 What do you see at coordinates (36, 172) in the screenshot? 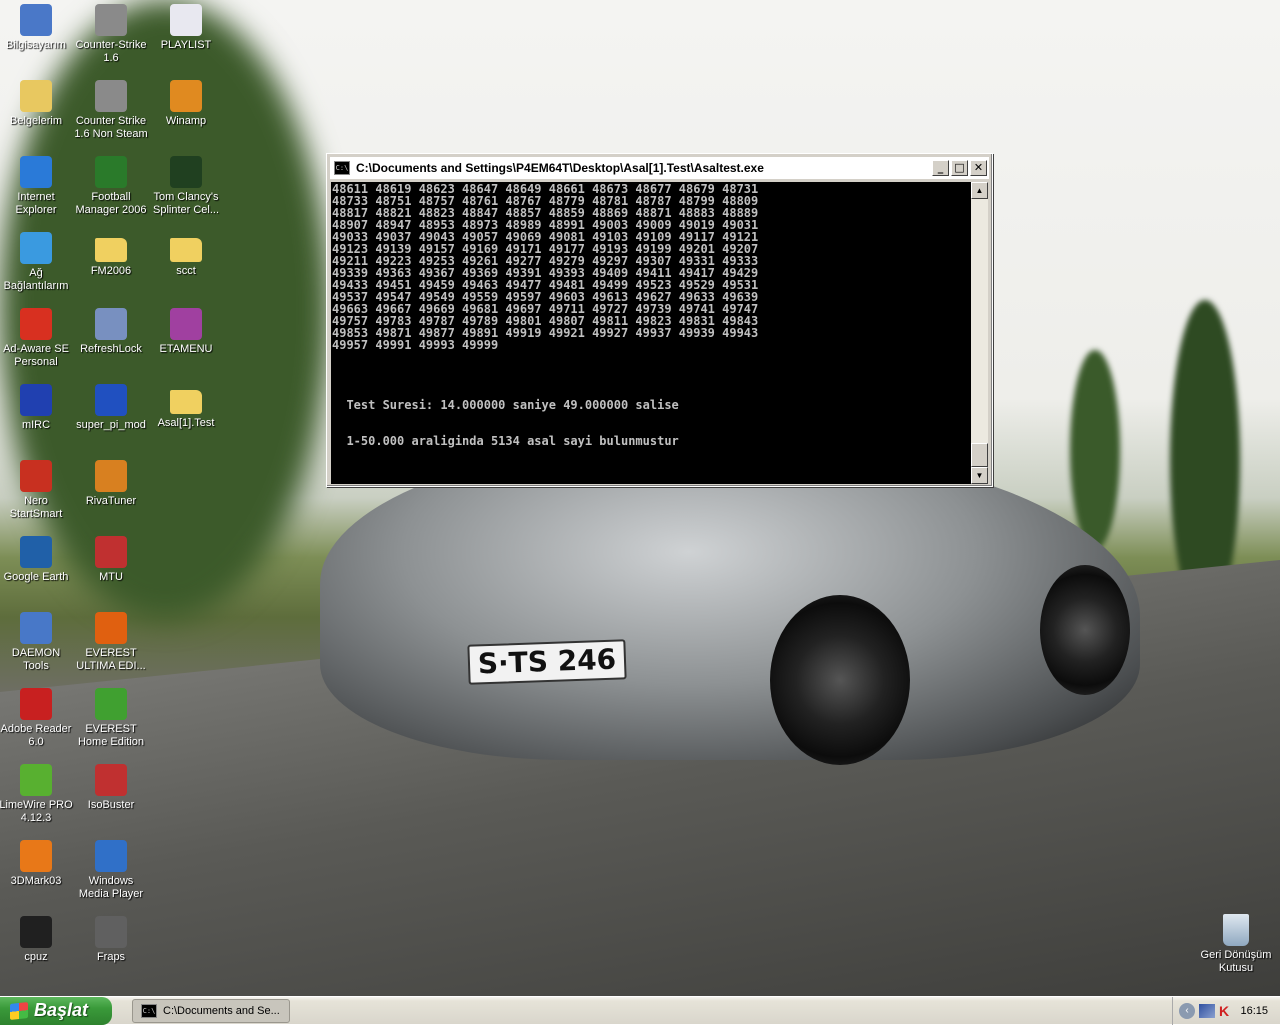
I see `internet-explorer-icon` at bounding box center [36, 172].